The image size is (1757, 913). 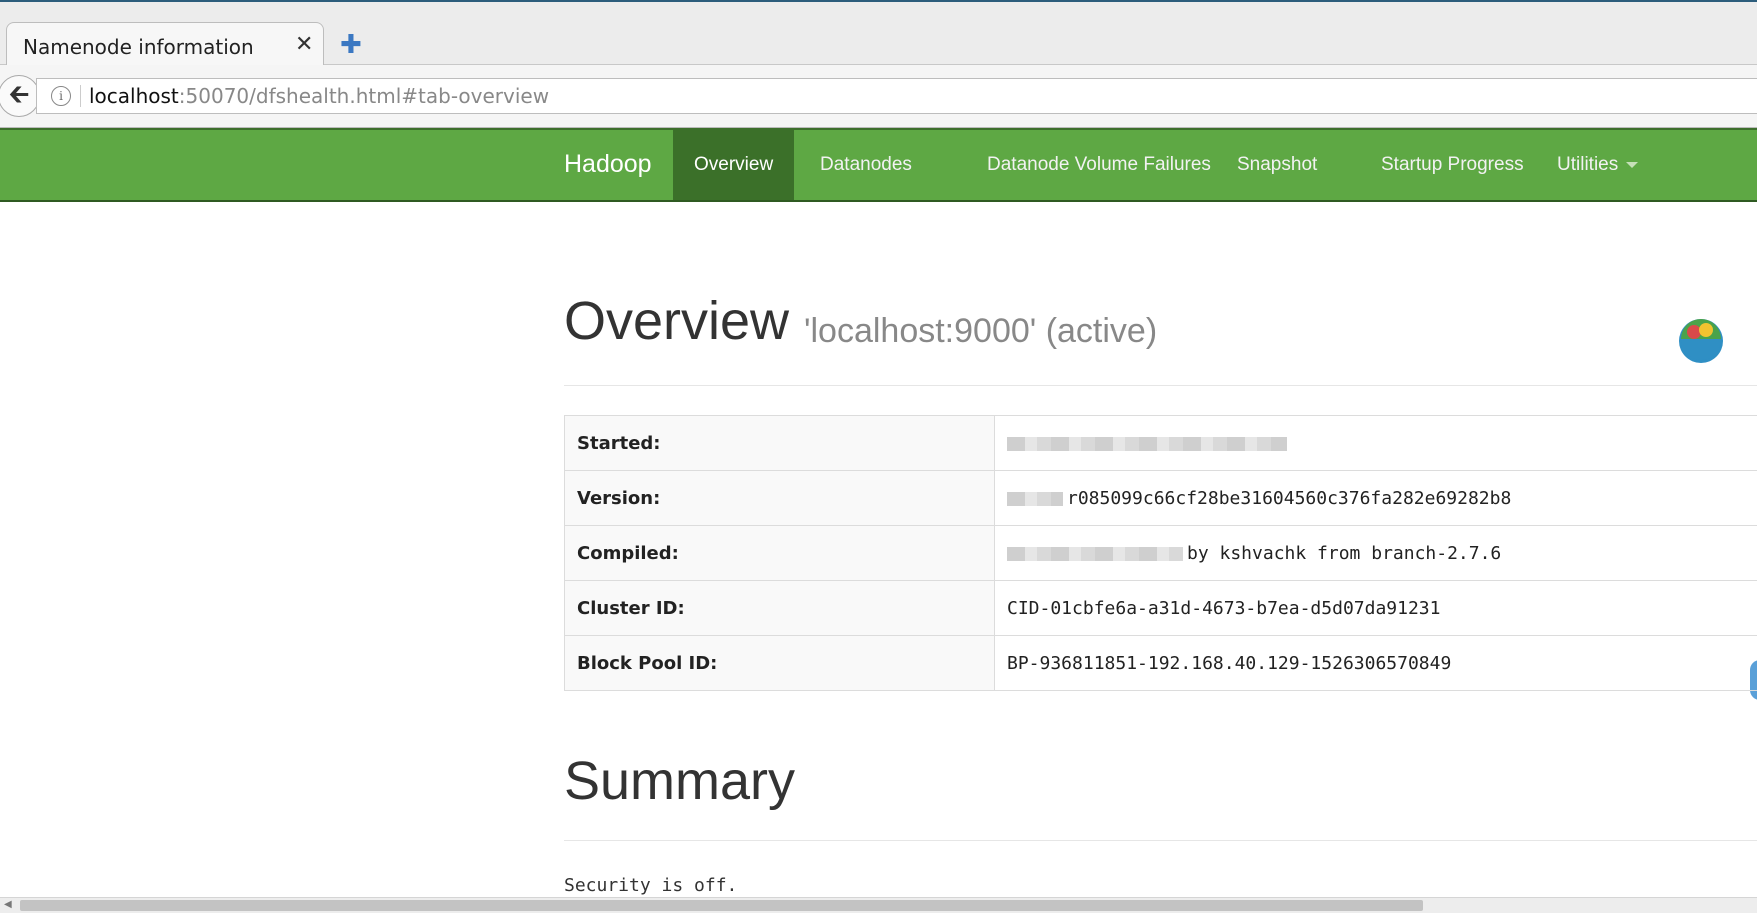 I want to click on extension-logo-icon, so click(x=1701, y=341).